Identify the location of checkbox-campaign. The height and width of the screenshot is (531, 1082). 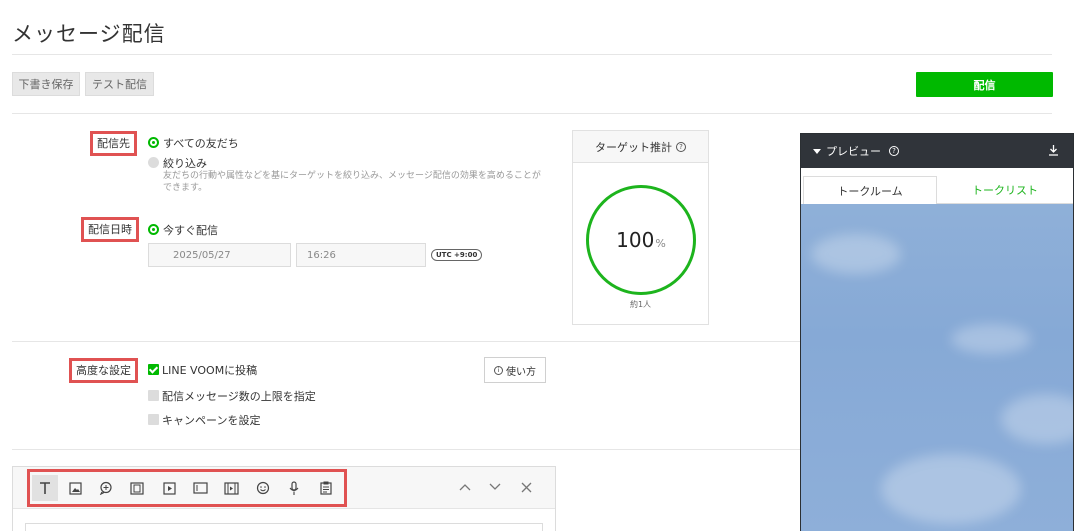
(153, 419).